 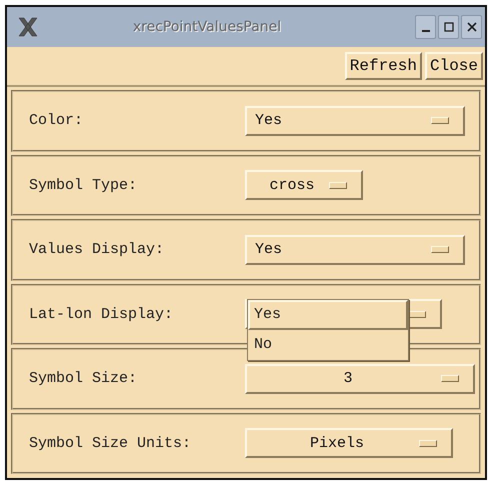 What do you see at coordinates (304, 185) in the screenshot?
I see `option-menu: cross` at bounding box center [304, 185].